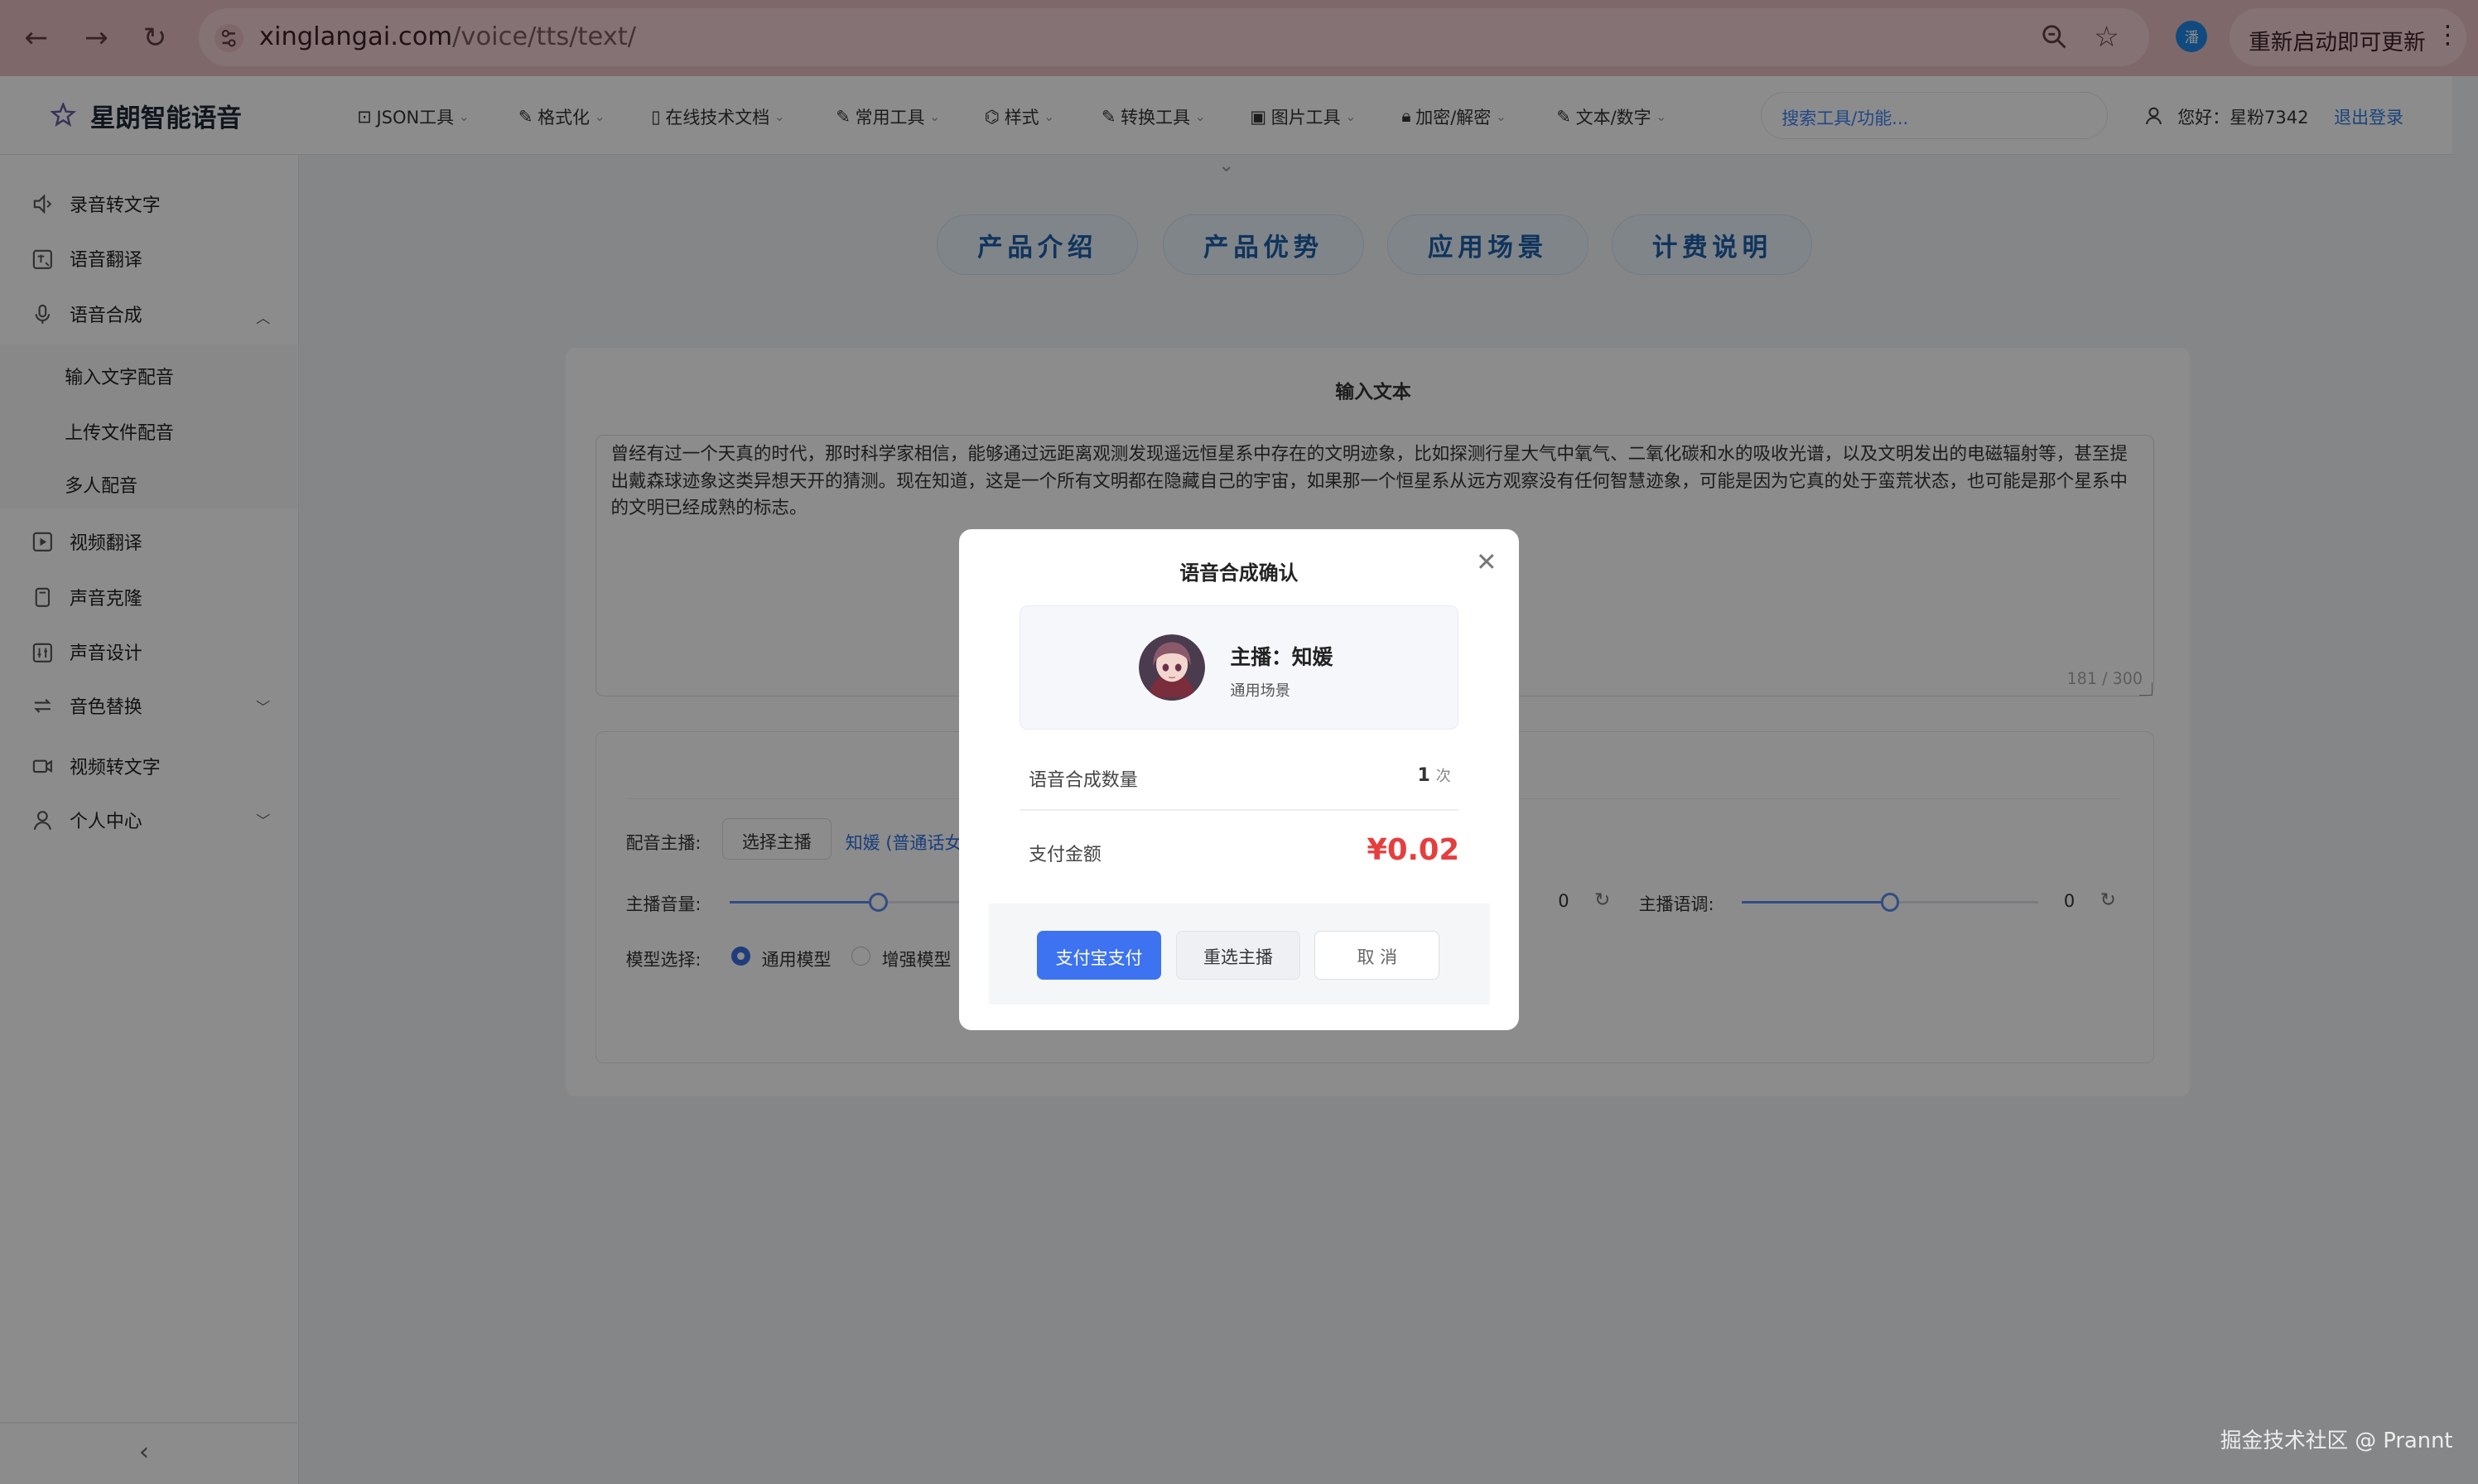 This screenshot has height=1484, width=2478. I want to click on count-label: 语音合成数量, so click(1083, 781).